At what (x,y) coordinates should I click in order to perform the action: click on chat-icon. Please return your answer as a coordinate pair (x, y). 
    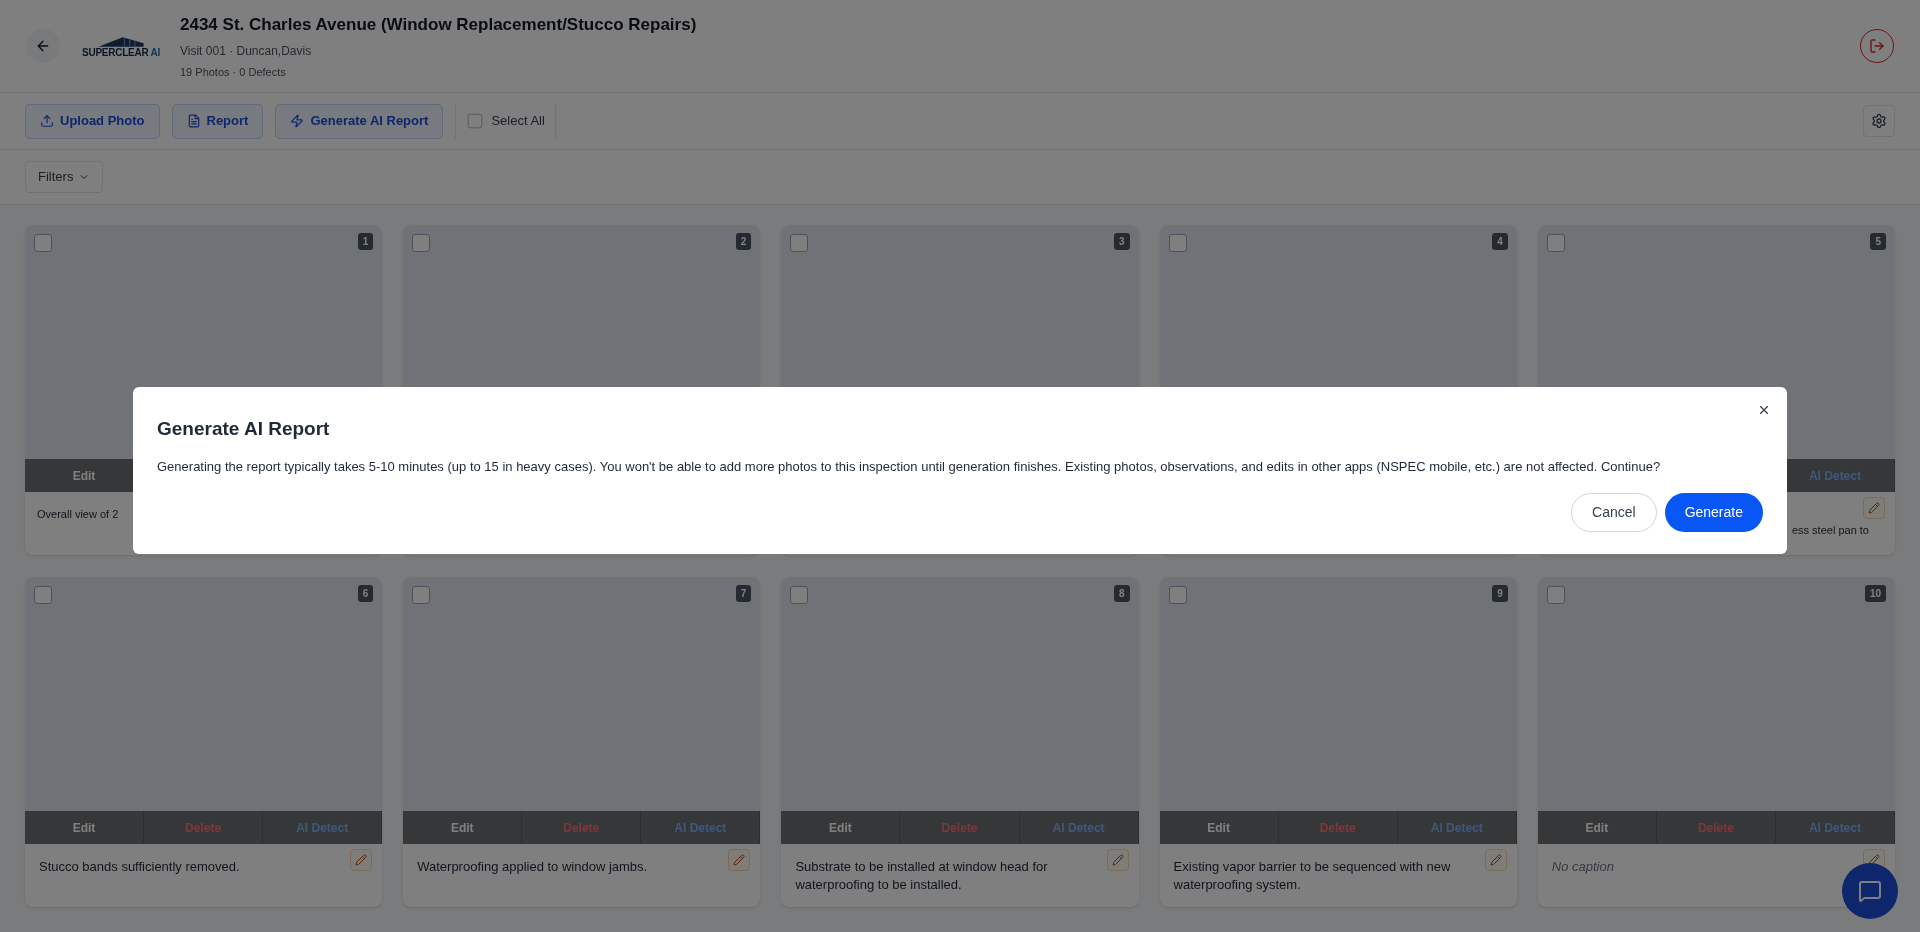
    Looking at the image, I should click on (1870, 891).